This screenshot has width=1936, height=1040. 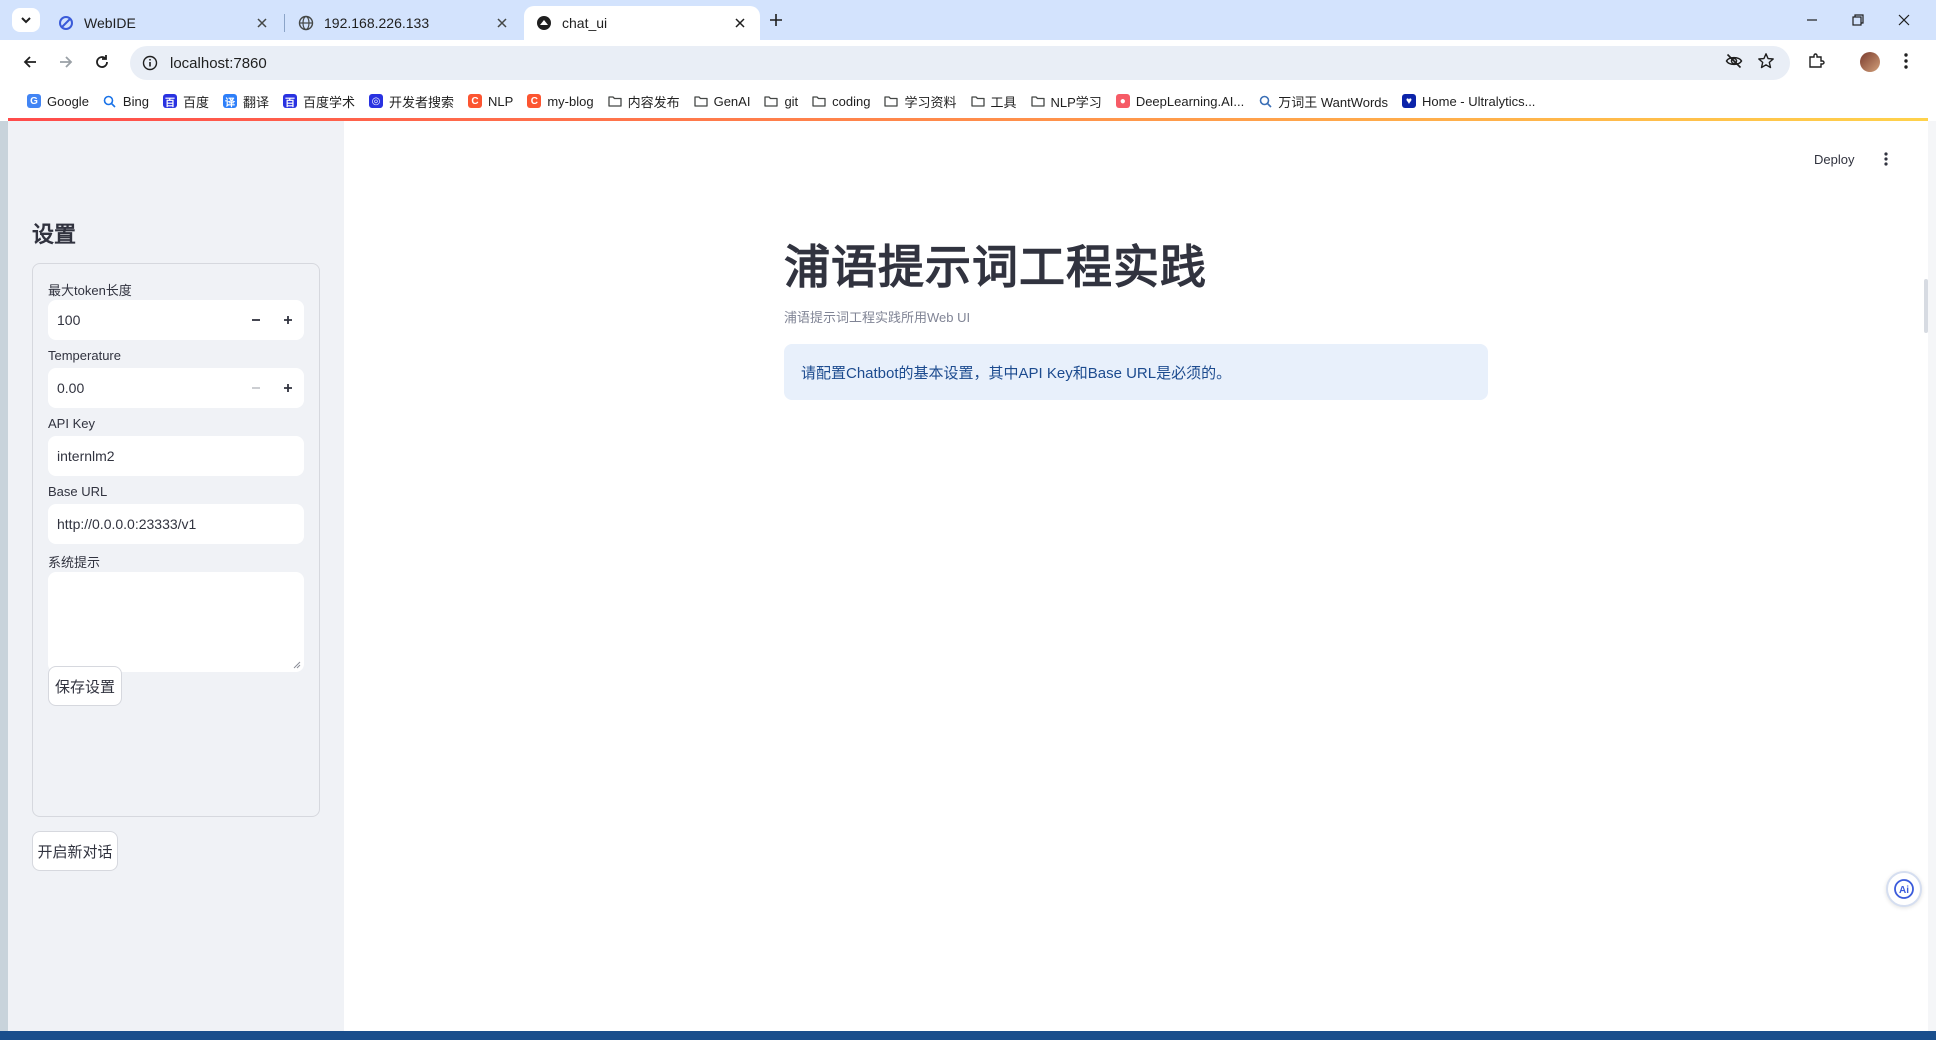 What do you see at coordinates (164, 23) in the screenshot?
I see `tab-webide: WebIDE` at bounding box center [164, 23].